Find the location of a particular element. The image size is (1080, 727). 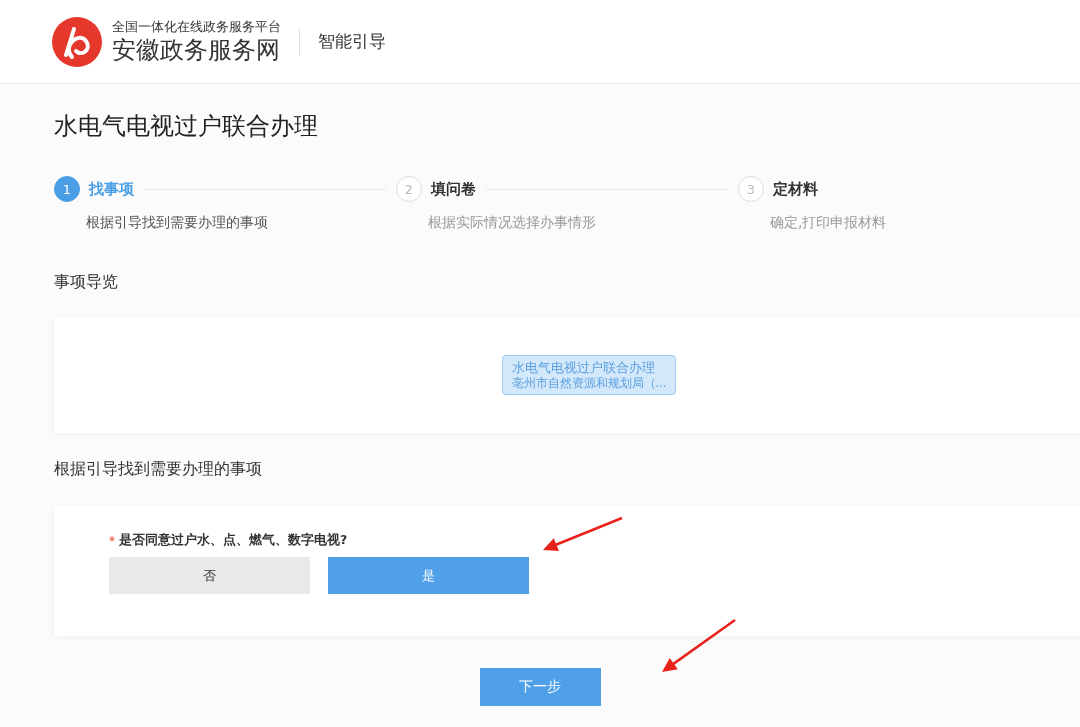

section-title: 智能引导 is located at coordinates (352, 41).